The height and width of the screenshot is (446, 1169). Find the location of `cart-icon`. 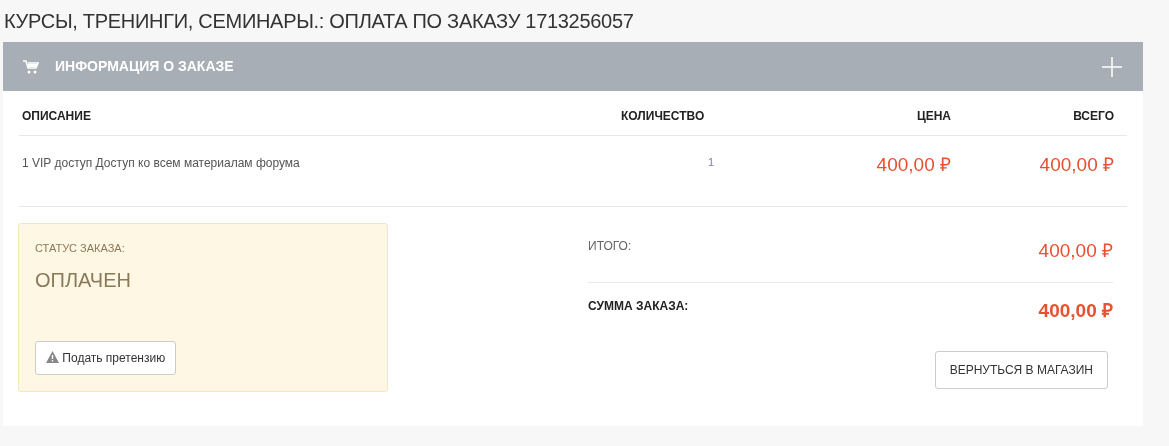

cart-icon is located at coordinates (31, 66).